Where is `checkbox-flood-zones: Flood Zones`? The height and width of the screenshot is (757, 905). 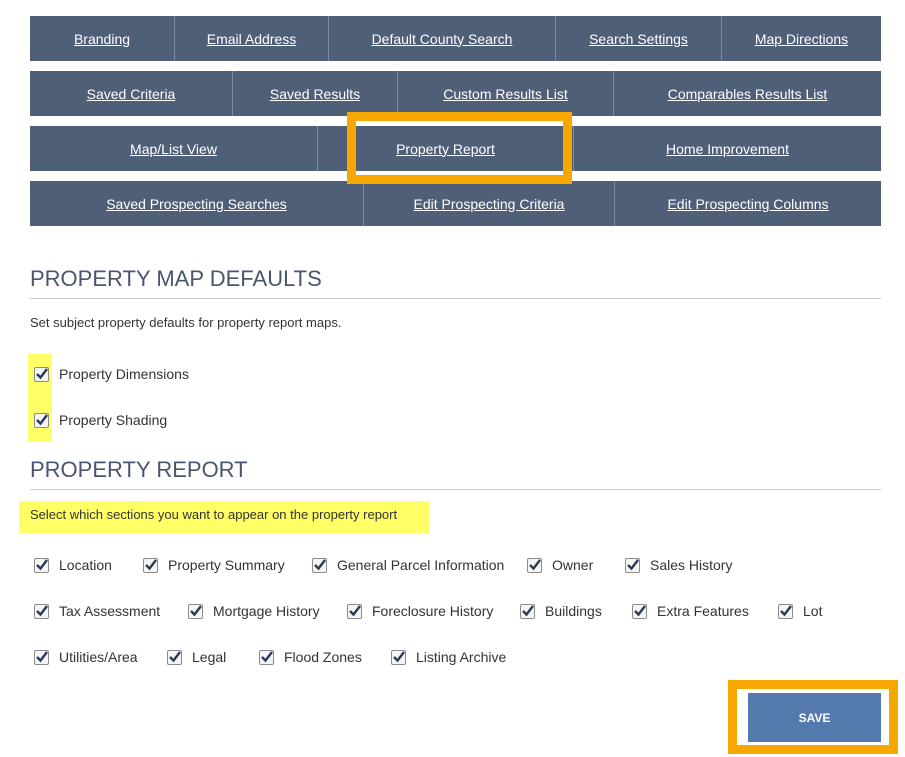 checkbox-flood-zones: Flood Zones is located at coordinates (310, 657).